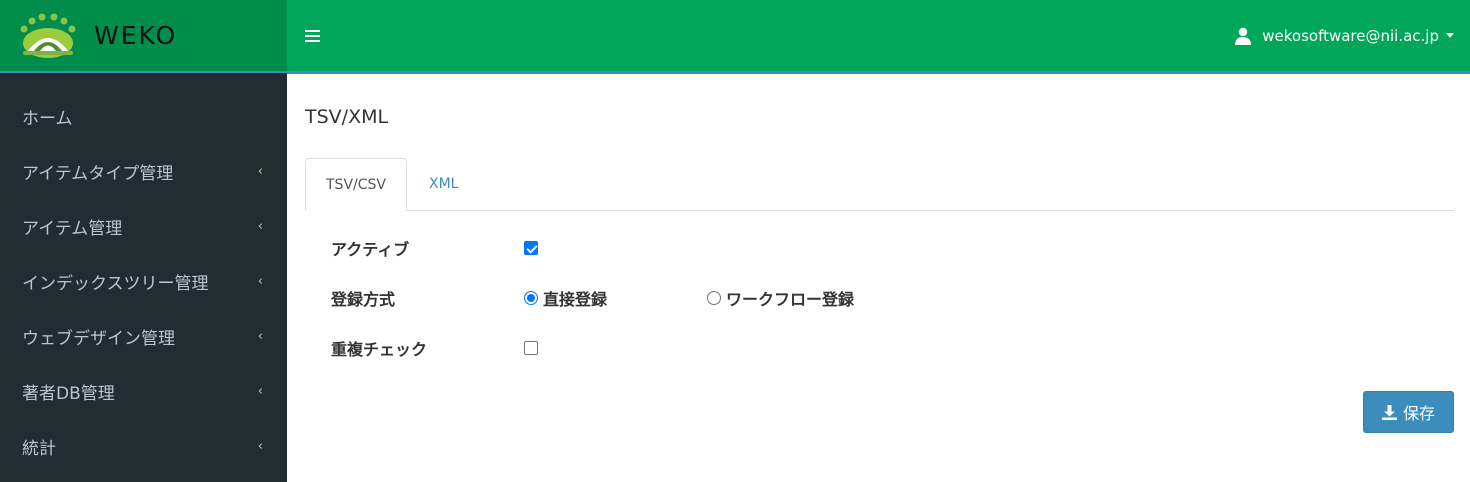 The width and height of the screenshot is (1470, 482). Describe the element at coordinates (790, 299) in the screenshot. I see `workflow-registration-label: ワークフロー登録` at that location.